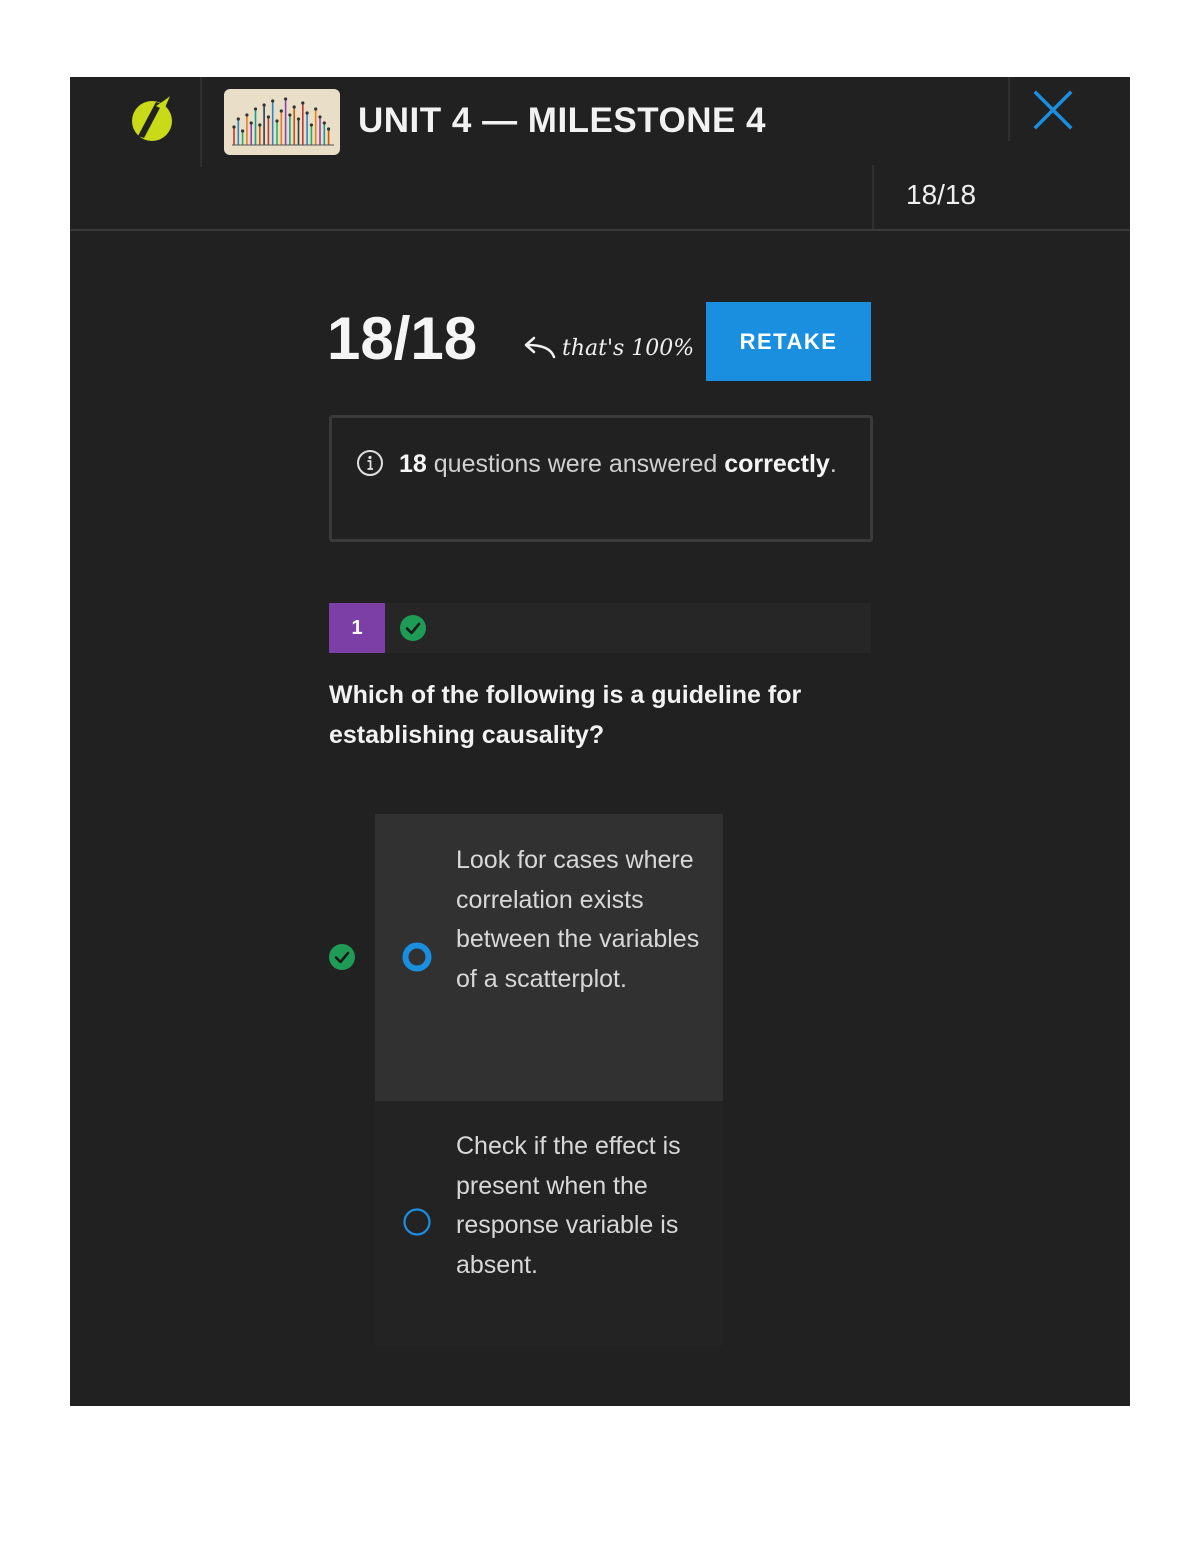  Describe the element at coordinates (342, 957) in the screenshot. I see `correct-answer-check-icon` at that location.